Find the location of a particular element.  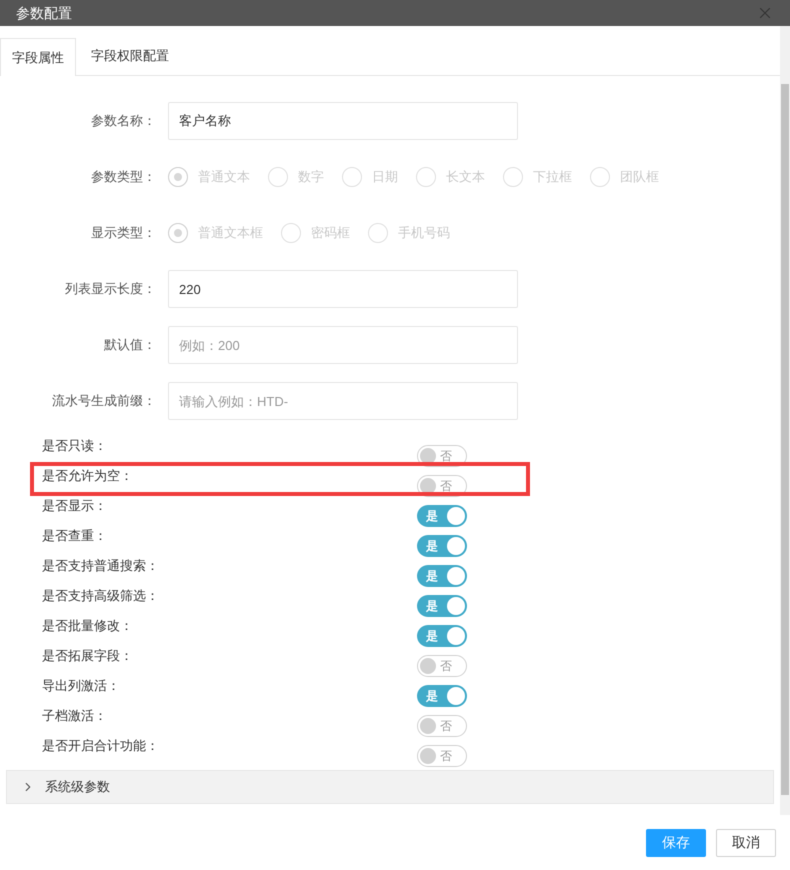

cancel-button: 取消 is located at coordinates (746, 842).